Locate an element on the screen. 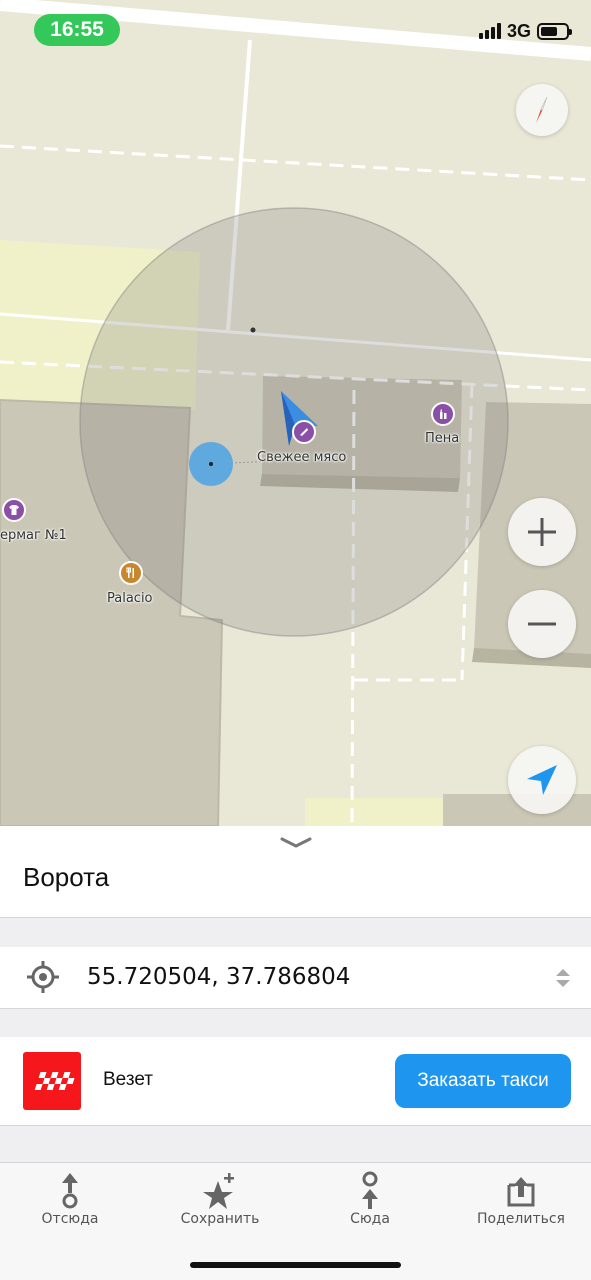  tab-label-save: Сохранить is located at coordinates (220, 1219).